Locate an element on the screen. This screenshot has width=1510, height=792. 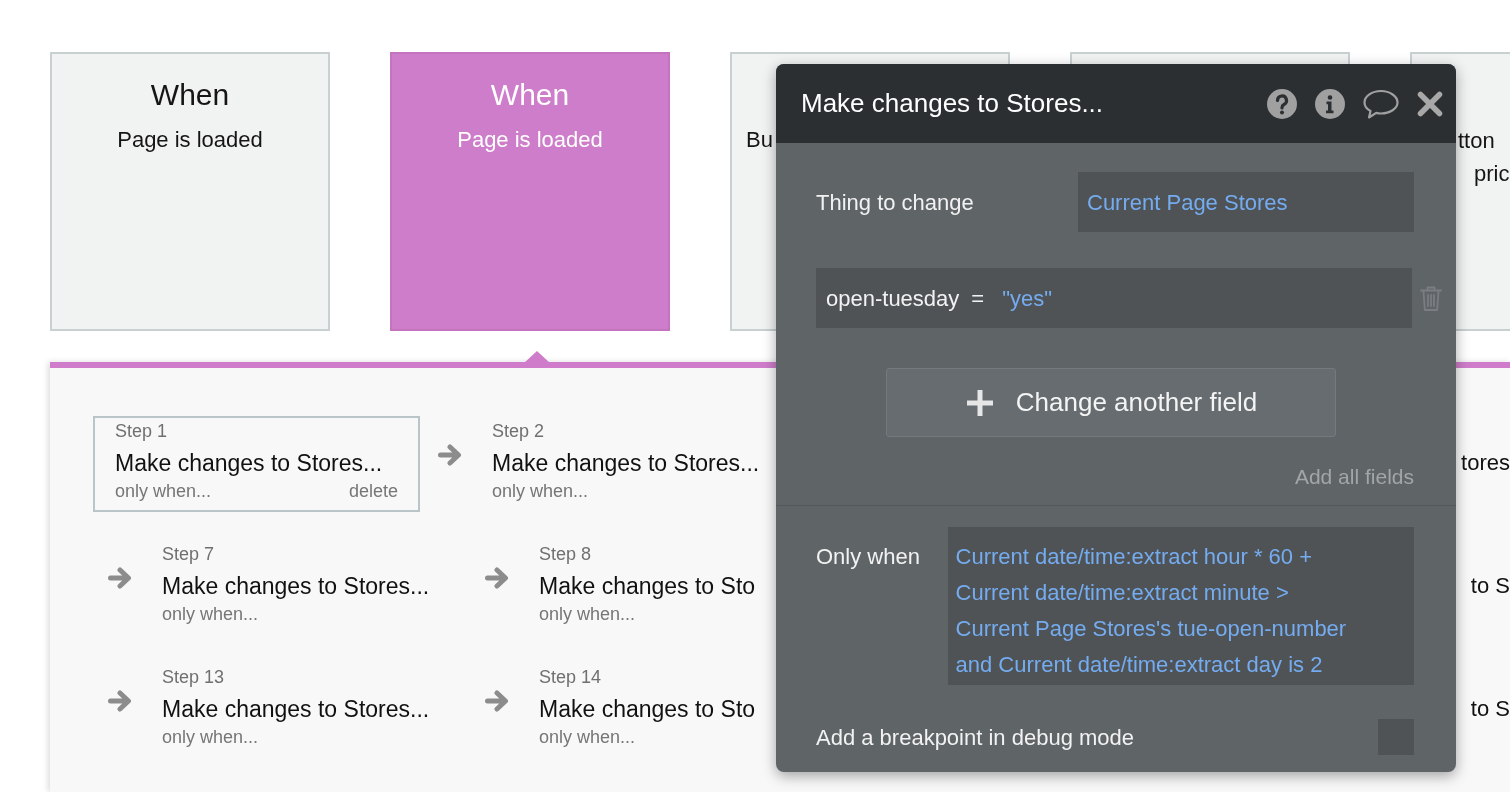
step-label: Step 13 is located at coordinates (193, 677).